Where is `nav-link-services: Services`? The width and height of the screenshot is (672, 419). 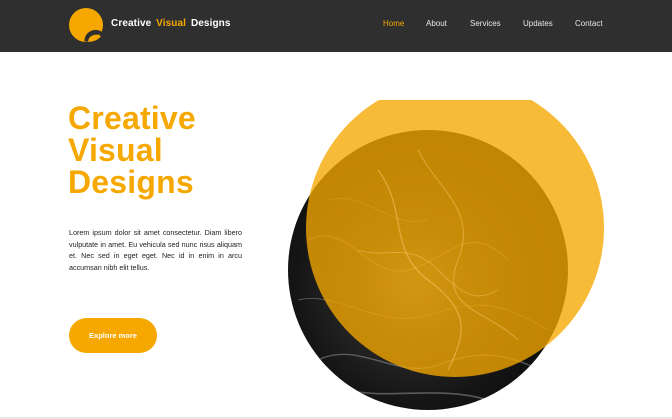
nav-link-services: Services is located at coordinates (485, 23).